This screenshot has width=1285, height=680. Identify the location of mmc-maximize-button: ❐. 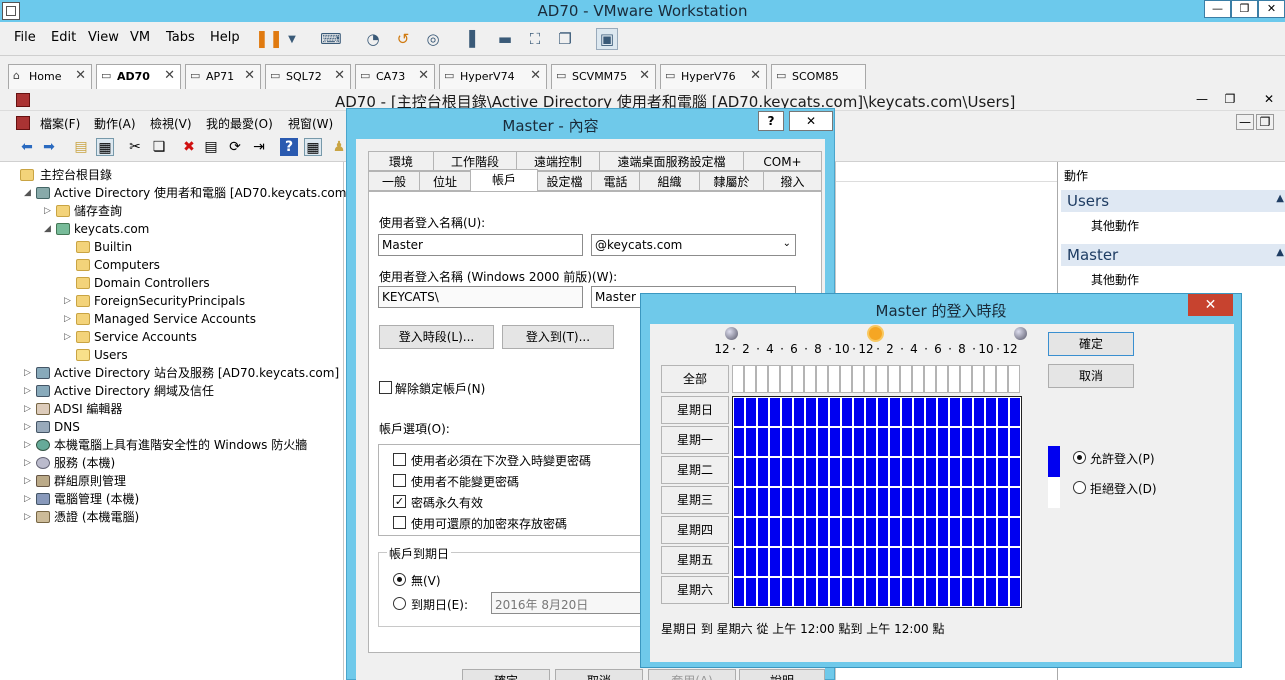
(1230, 99).